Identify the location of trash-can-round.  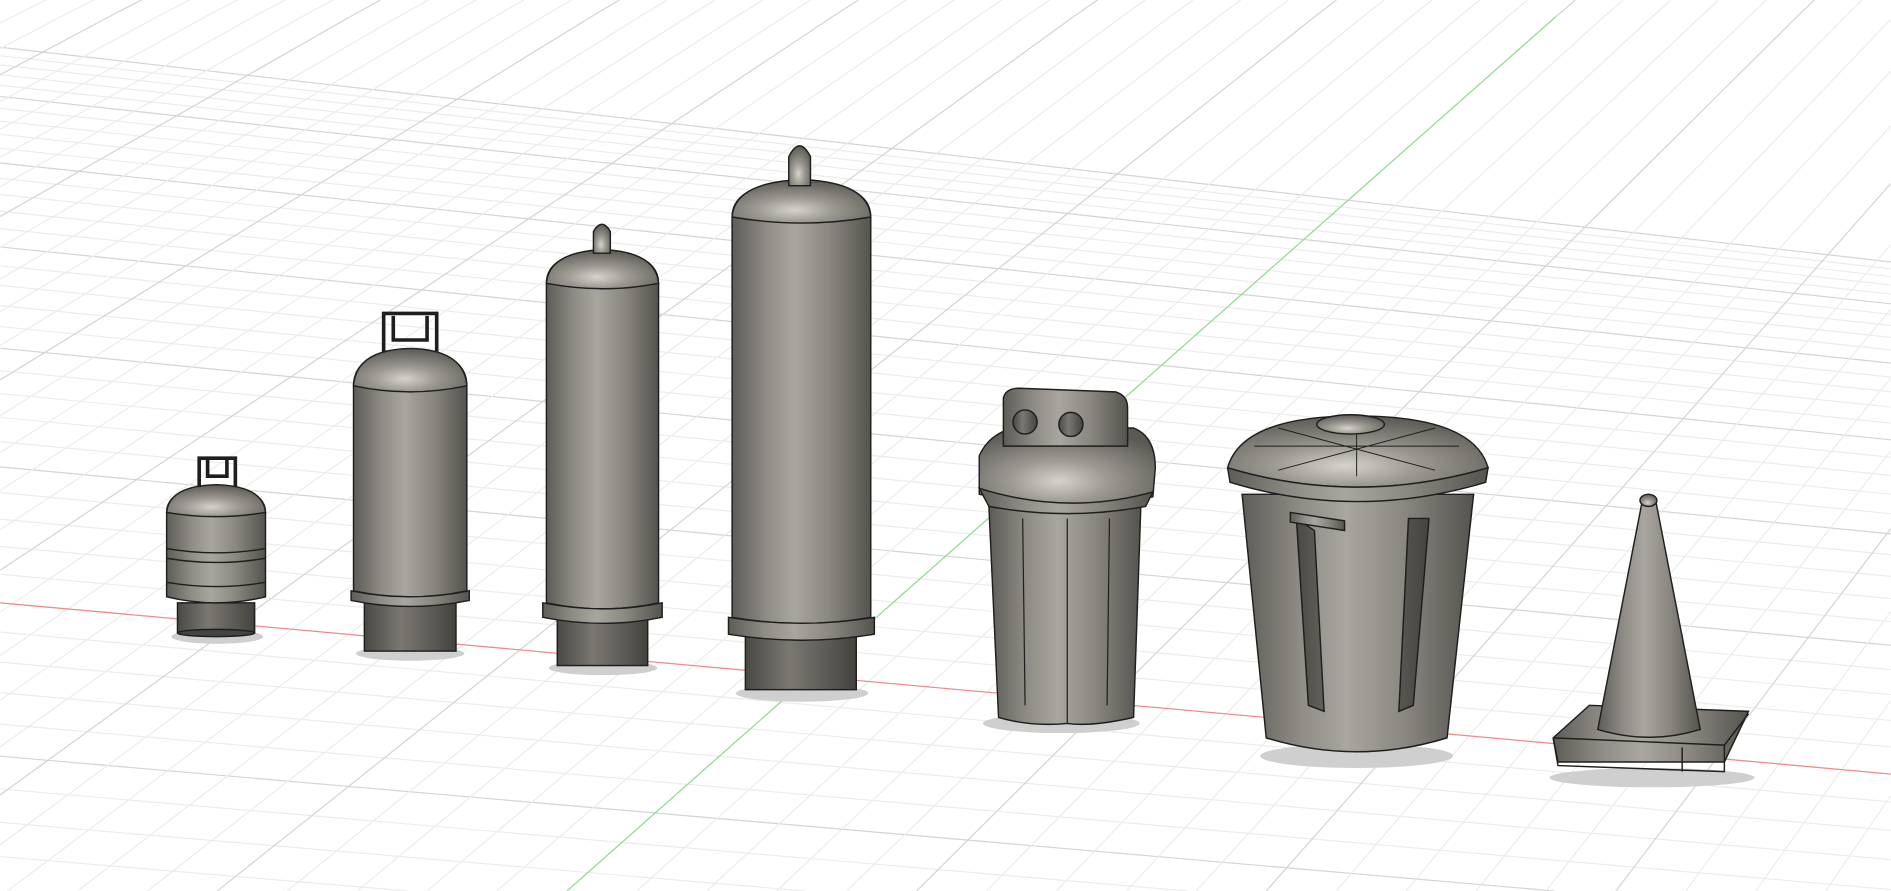
(1357, 591).